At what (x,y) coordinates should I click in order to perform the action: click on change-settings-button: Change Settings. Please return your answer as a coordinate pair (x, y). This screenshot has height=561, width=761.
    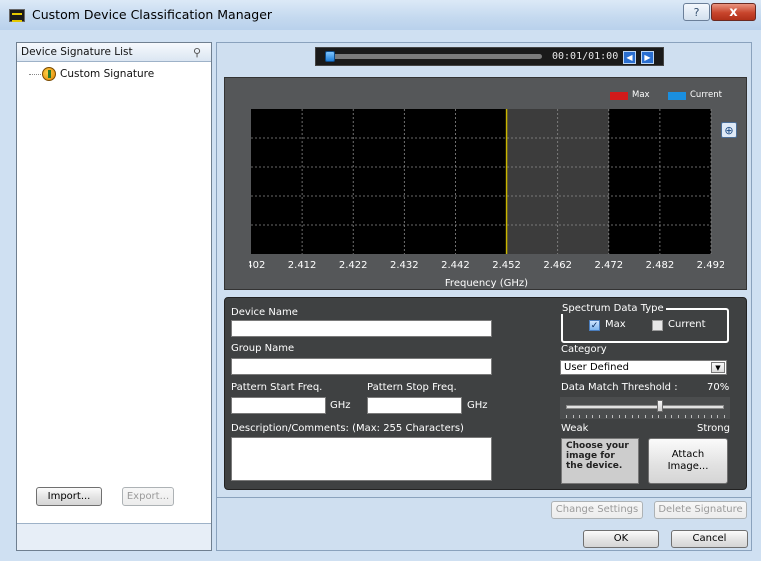
    Looking at the image, I should click on (597, 510).